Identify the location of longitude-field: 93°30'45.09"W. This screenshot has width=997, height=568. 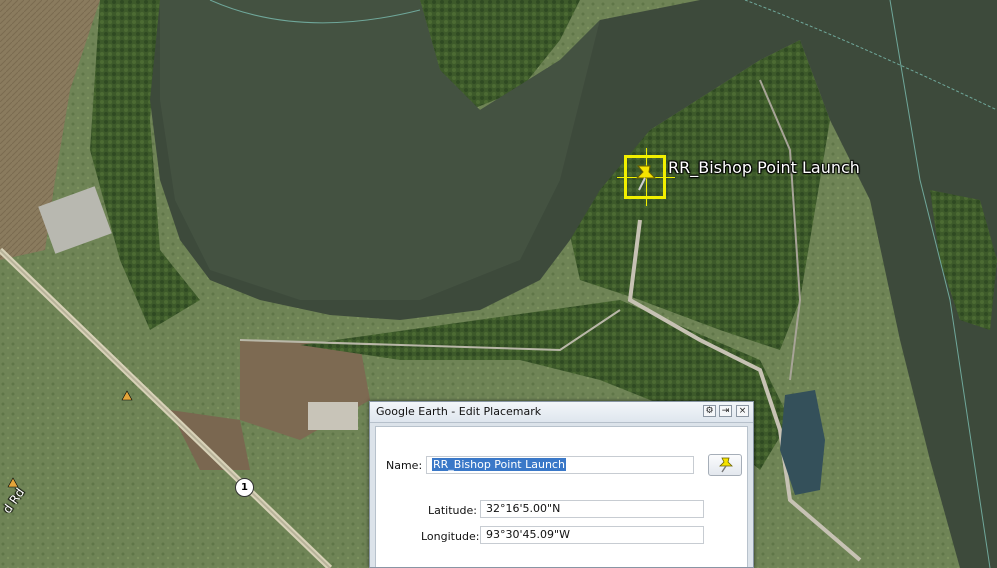
(592, 535).